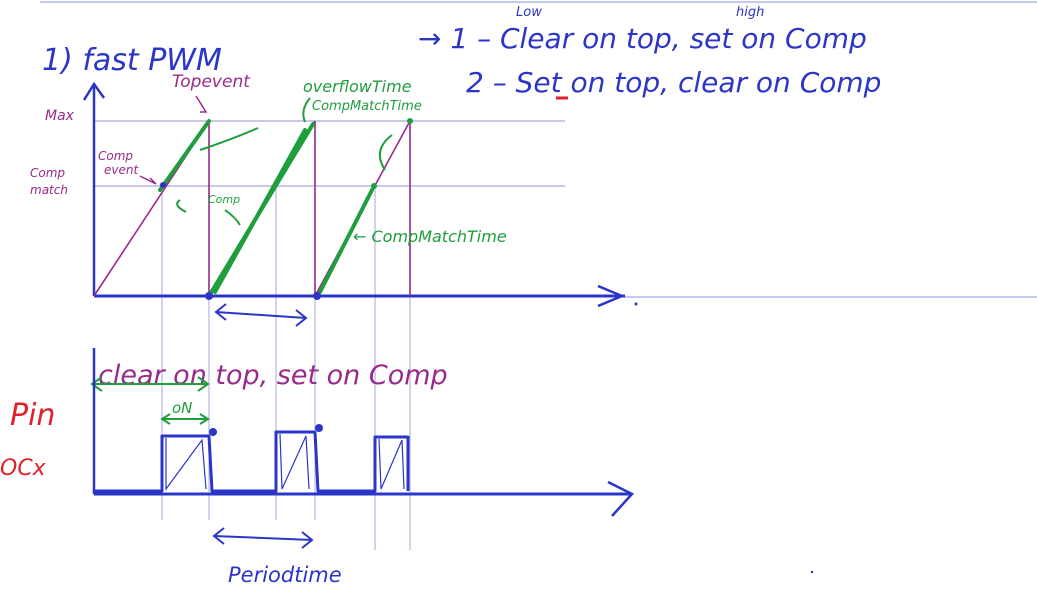 The height and width of the screenshot is (596, 1037). What do you see at coordinates (232, 217) in the screenshot?
I see `comp-small-arrow` at bounding box center [232, 217].